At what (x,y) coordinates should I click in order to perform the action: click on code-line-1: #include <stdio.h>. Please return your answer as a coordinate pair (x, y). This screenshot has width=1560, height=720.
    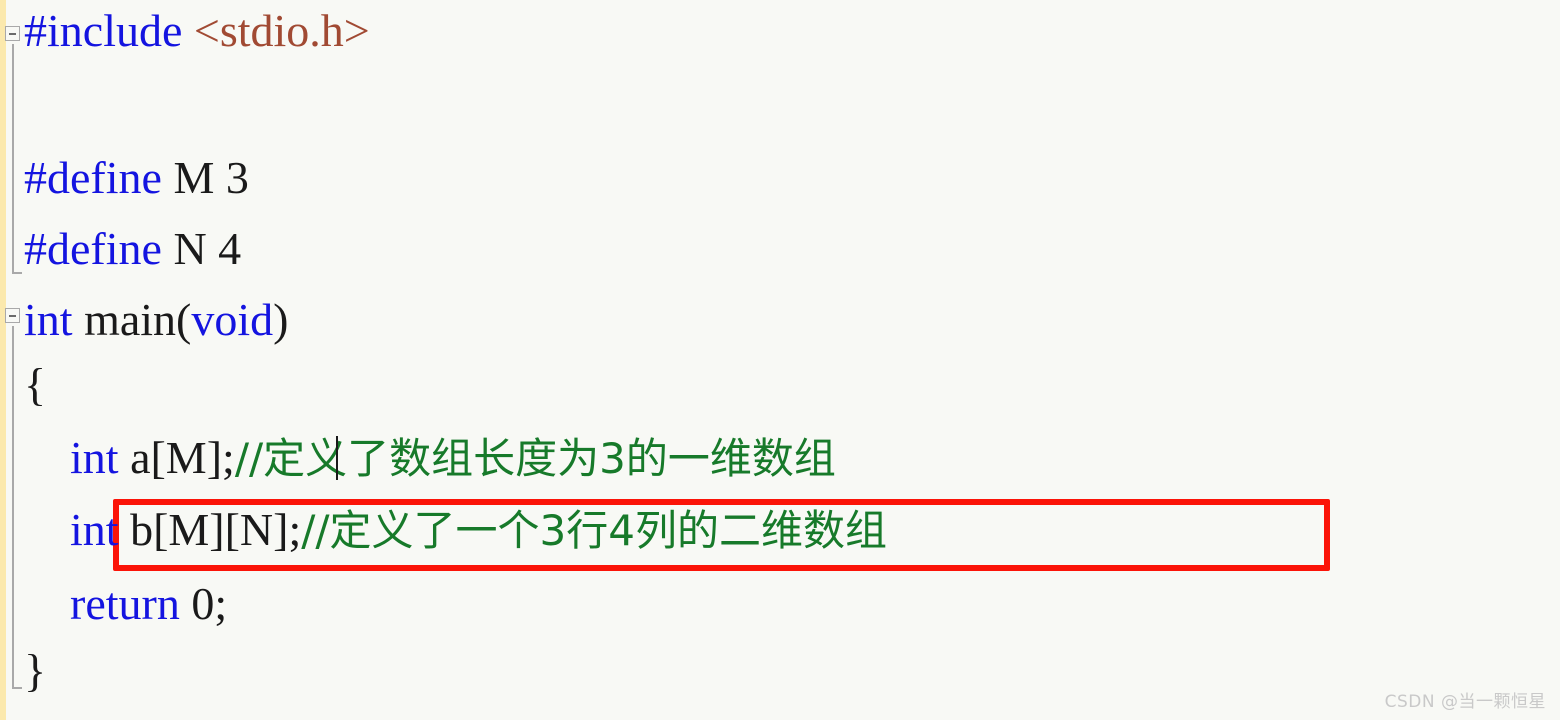
    Looking at the image, I should click on (197, 31).